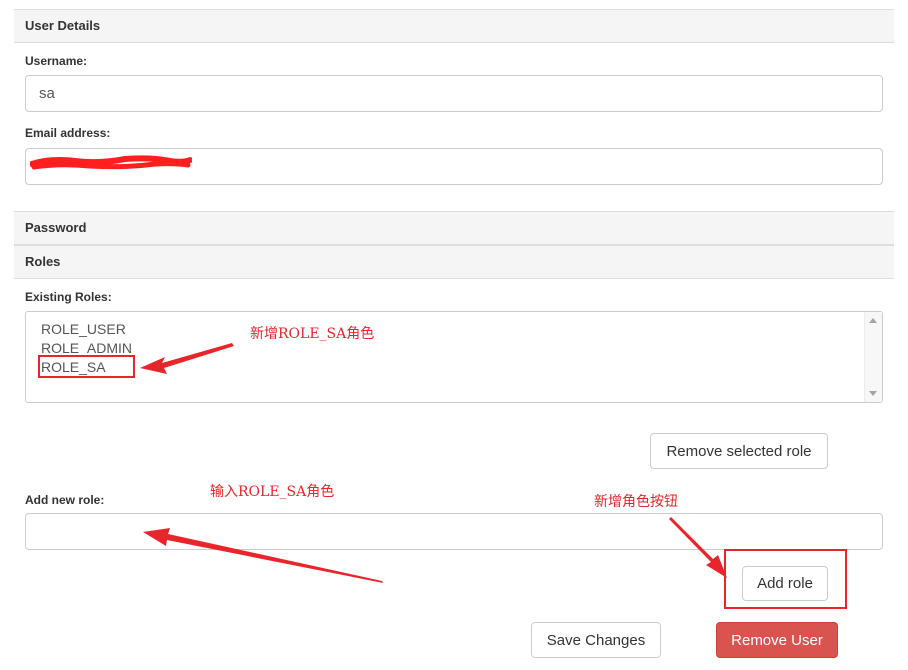 The image size is (908, 670). I want to click on section-header-user-details: User Details, so click(454, 26).